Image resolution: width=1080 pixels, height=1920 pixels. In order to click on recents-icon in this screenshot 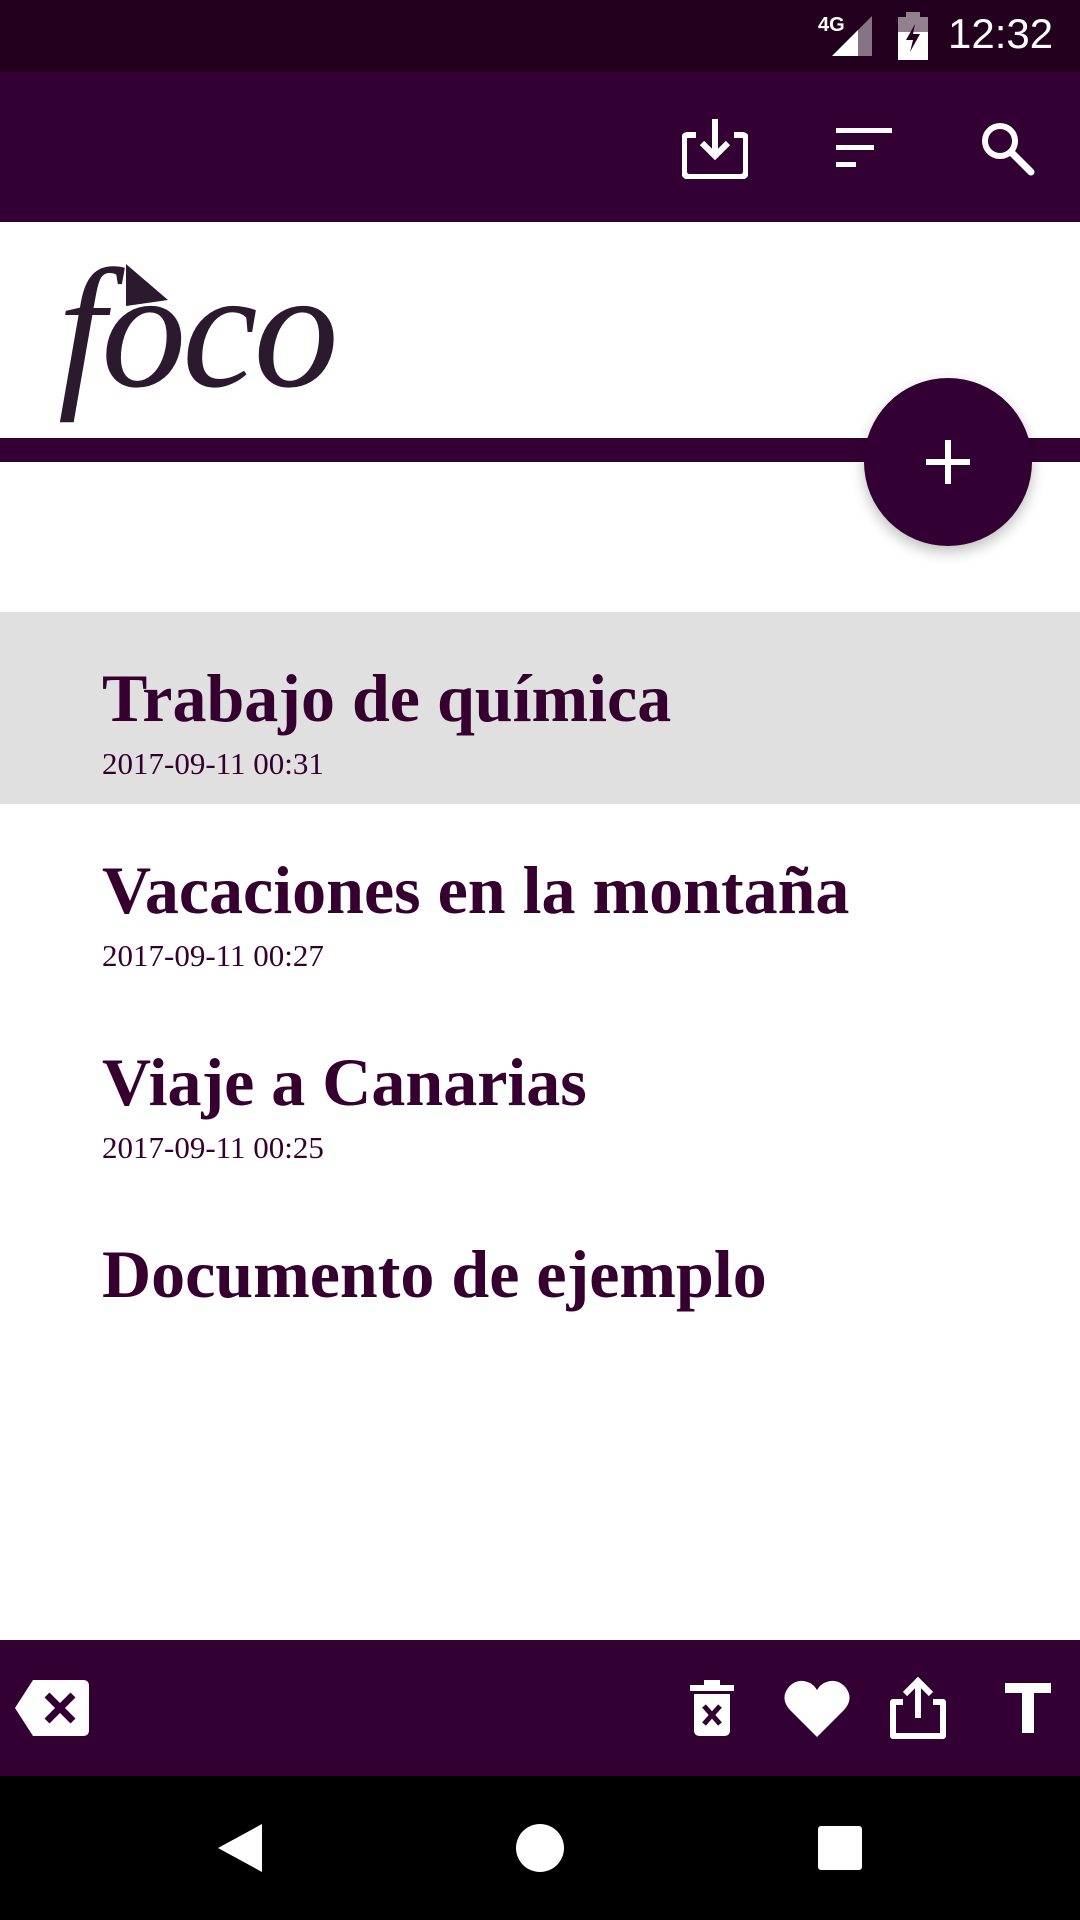, I will do `click(840, 1848)`.